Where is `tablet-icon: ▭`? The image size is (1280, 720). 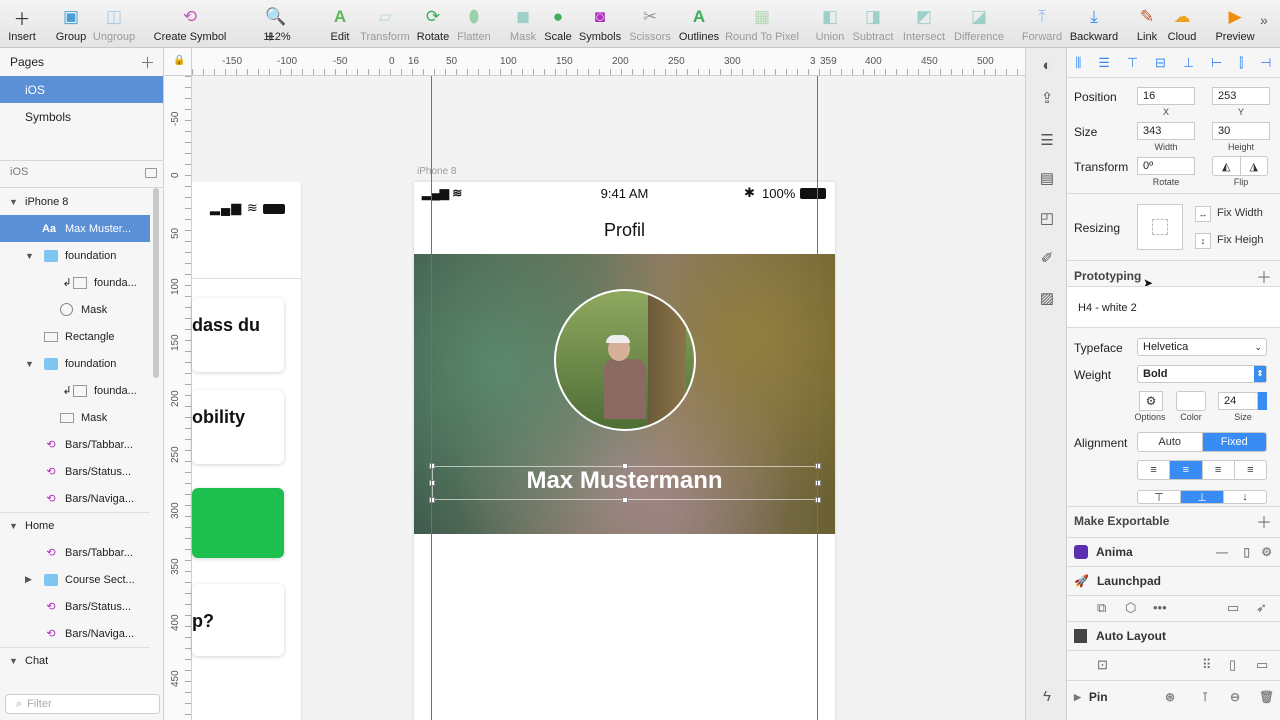
tablet-icon: ▭ is located at coordinates (1262, 665).